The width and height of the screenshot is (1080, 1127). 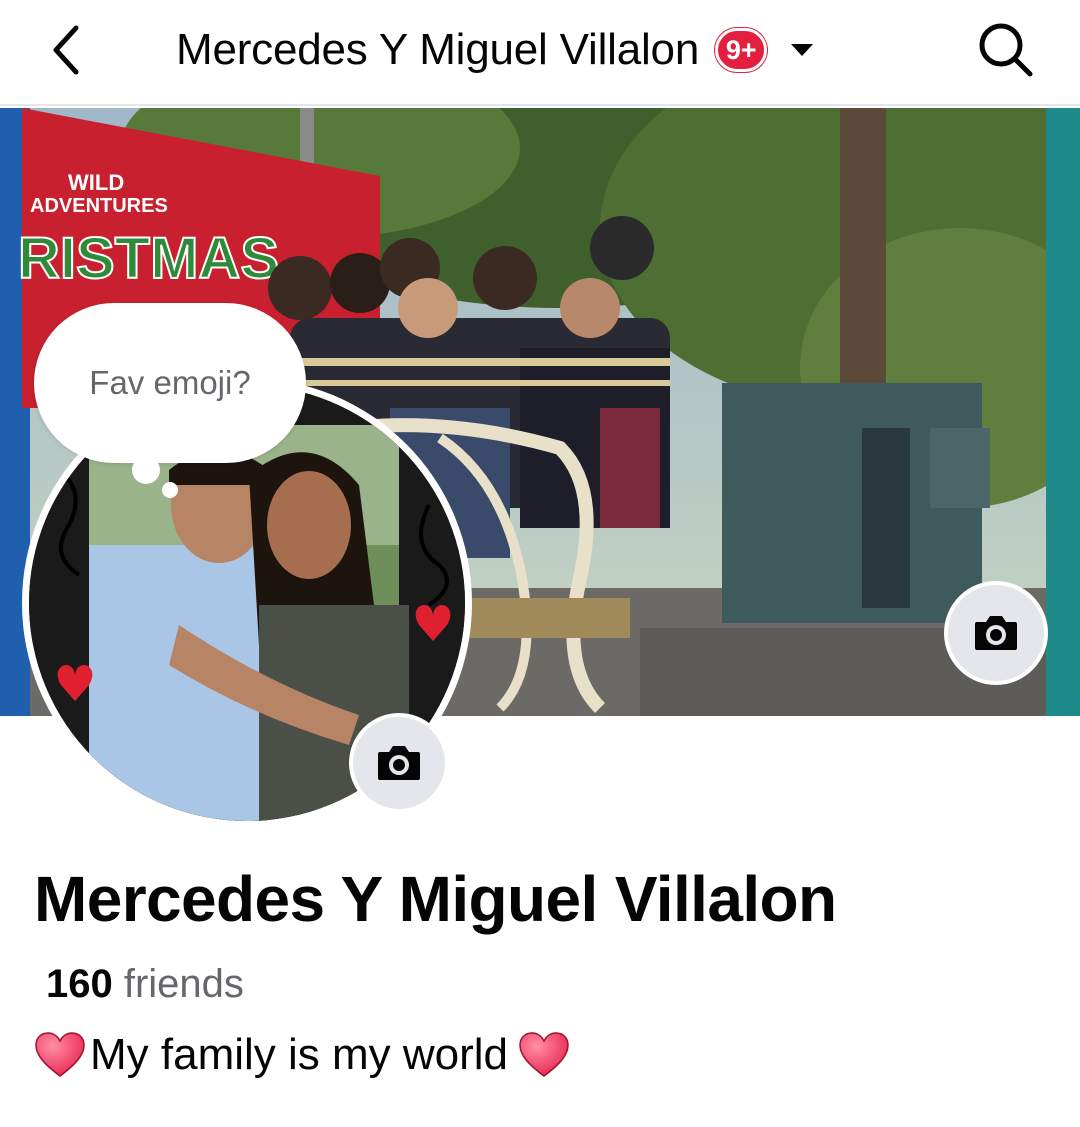 I want to click on note-bubble: Fav emoji?, so click(x=170, y=383).